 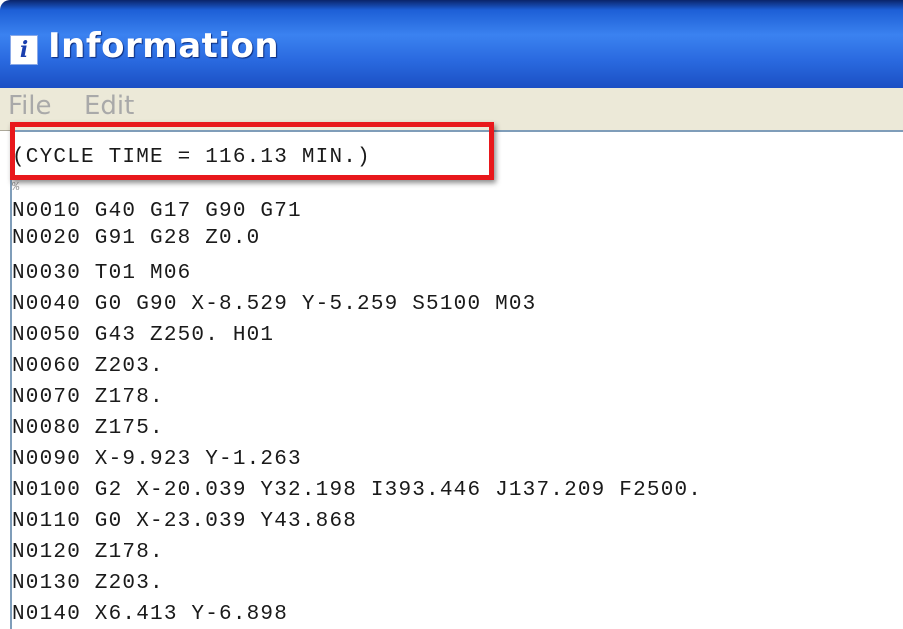 I want to click on code-line: N0040 G0 G90 X-8.529 Y-5.259 S5100 M03, so click(x=274, y=304).